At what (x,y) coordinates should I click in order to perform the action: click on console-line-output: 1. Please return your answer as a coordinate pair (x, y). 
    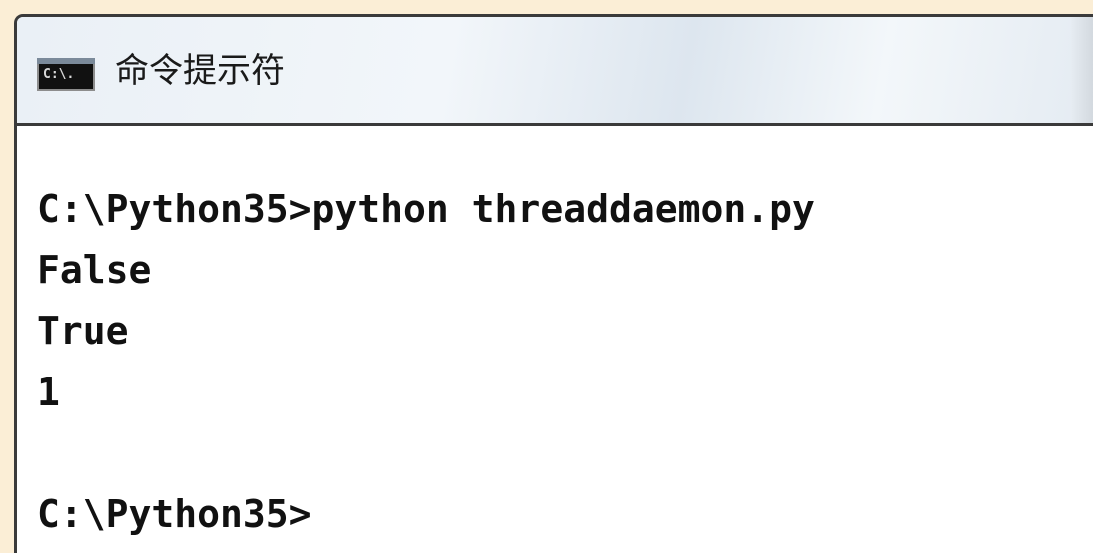
    Looking at the image, I should click on (48, 392).